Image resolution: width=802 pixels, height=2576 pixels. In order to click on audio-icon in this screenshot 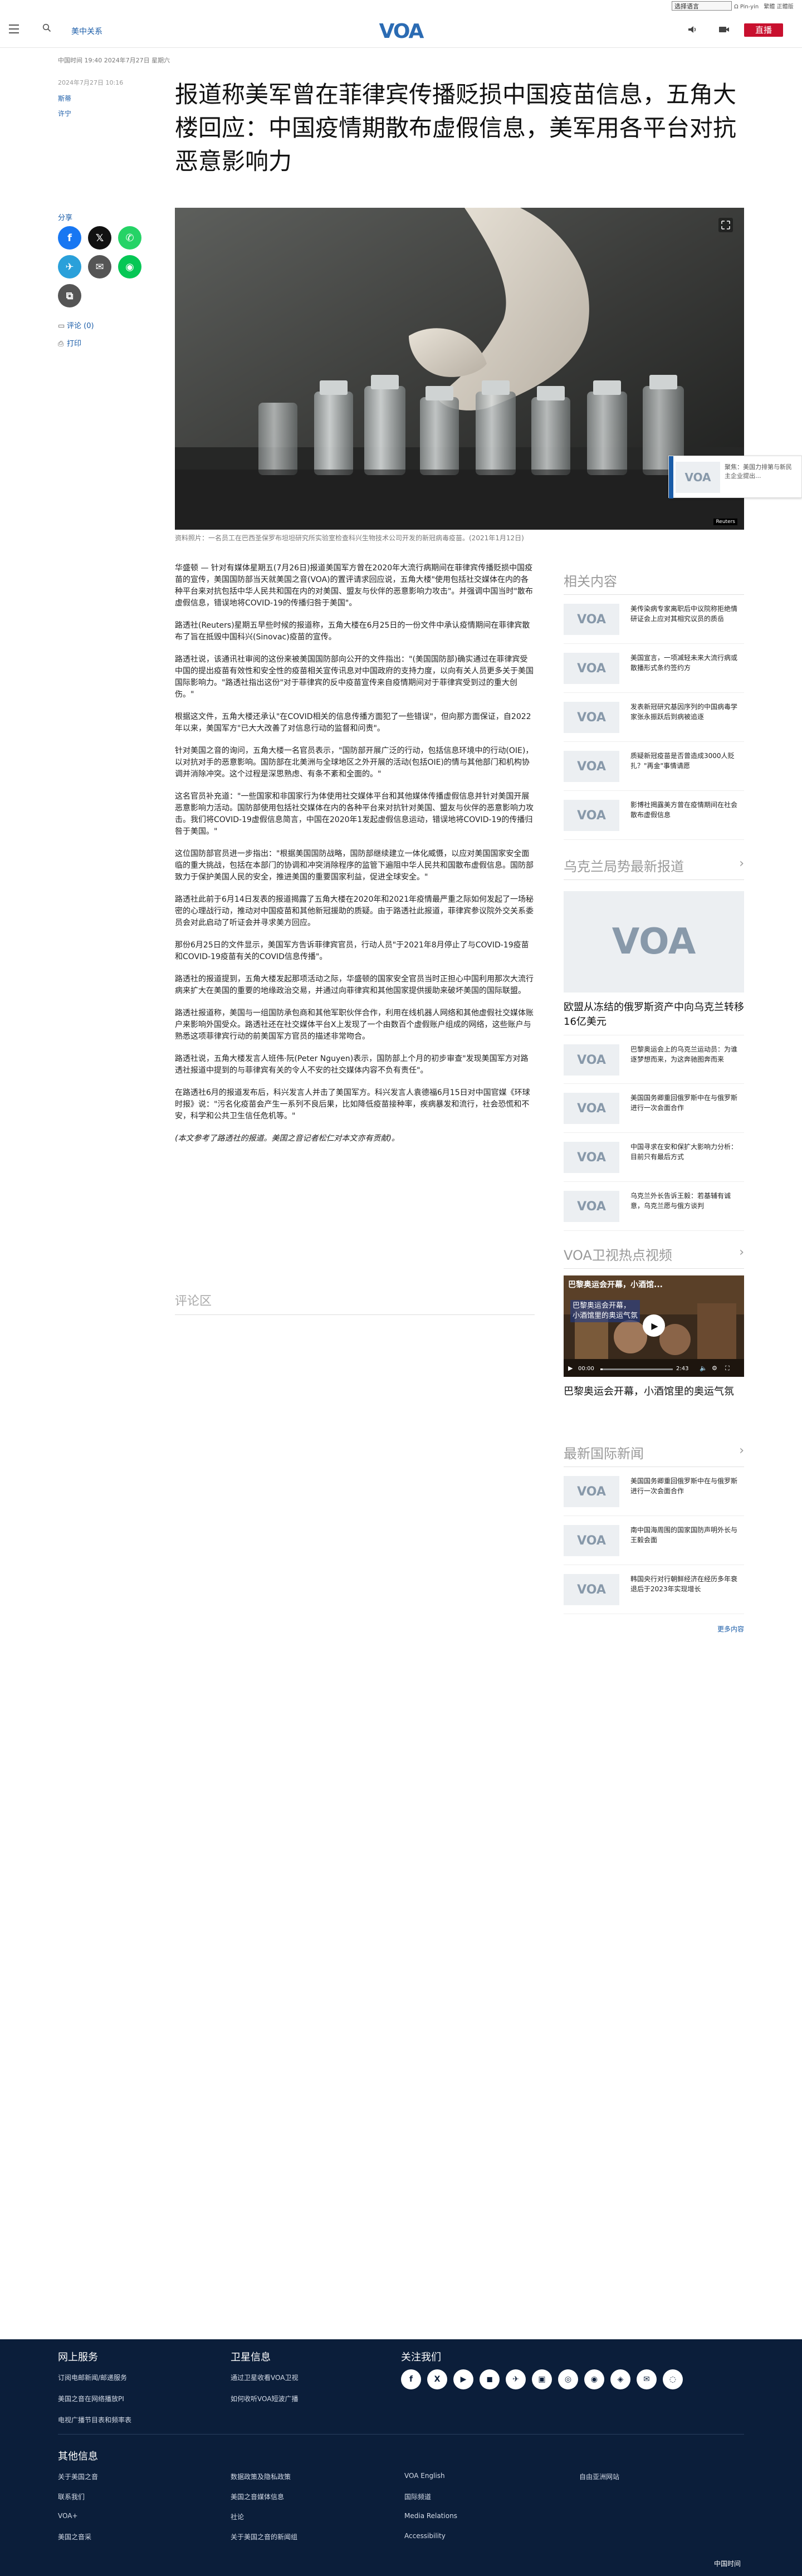, I will do `click(692, 30)`.